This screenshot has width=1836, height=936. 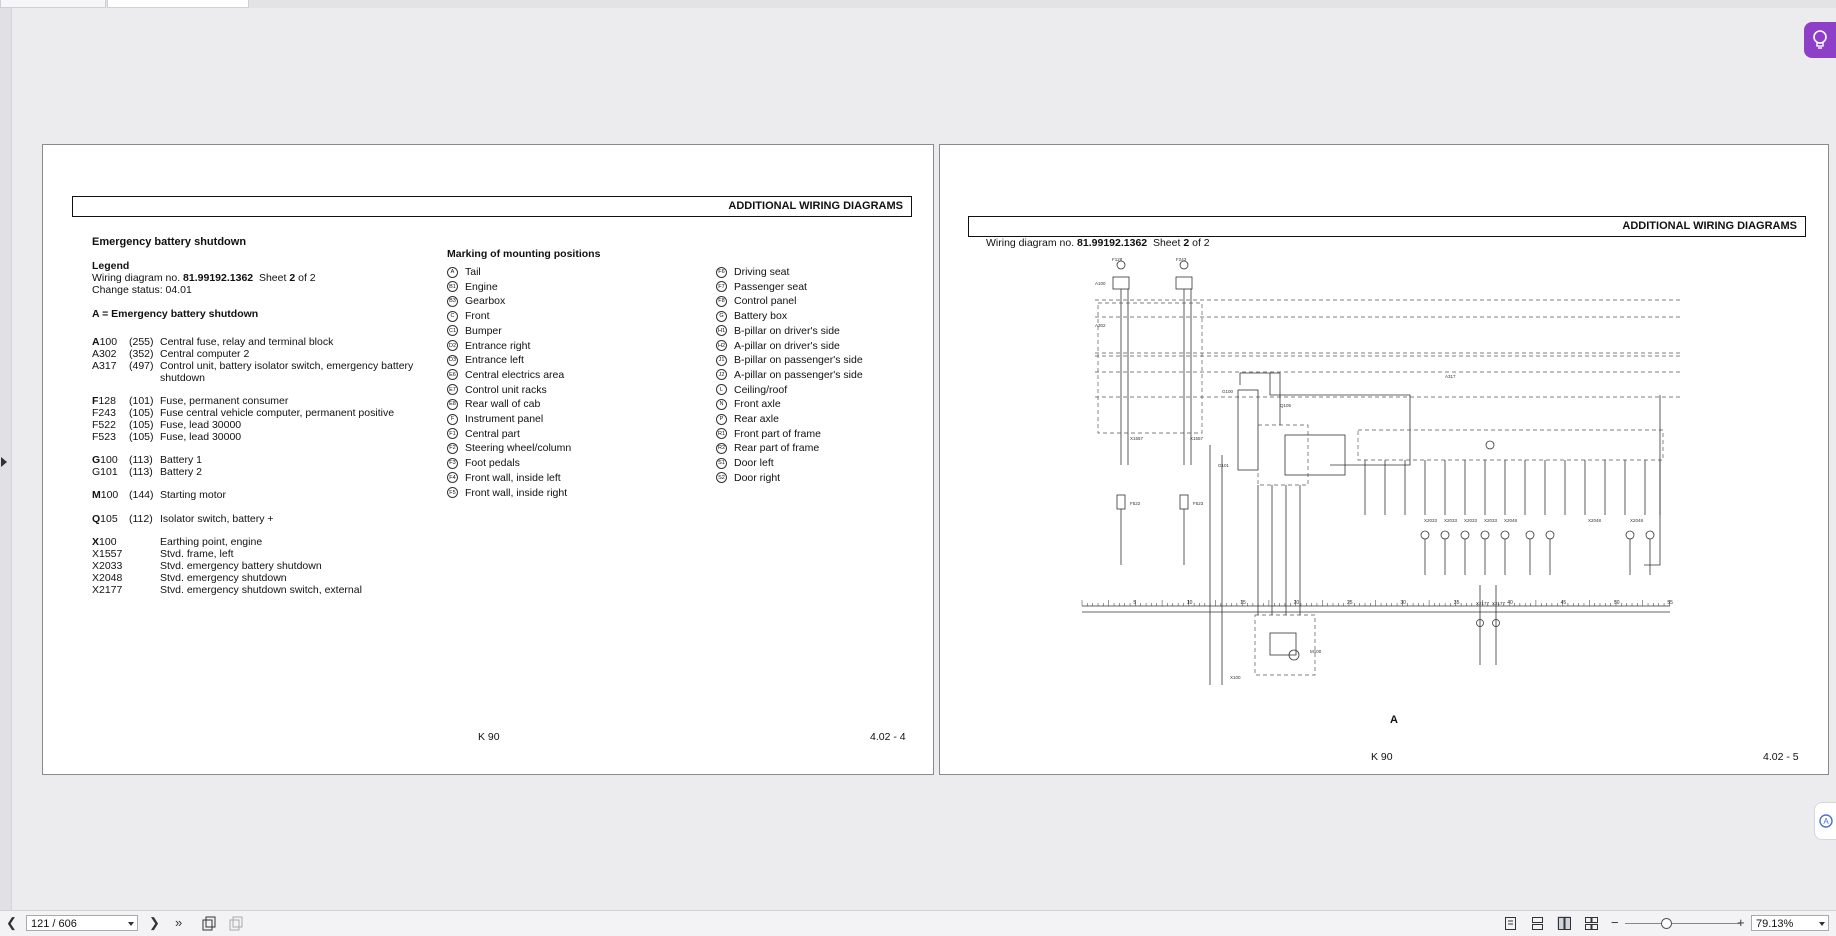 What do you see at coordinates (141, 519) in the screenshot?
I see `component-ref-number: (112)` at bounding box center [141, 519].